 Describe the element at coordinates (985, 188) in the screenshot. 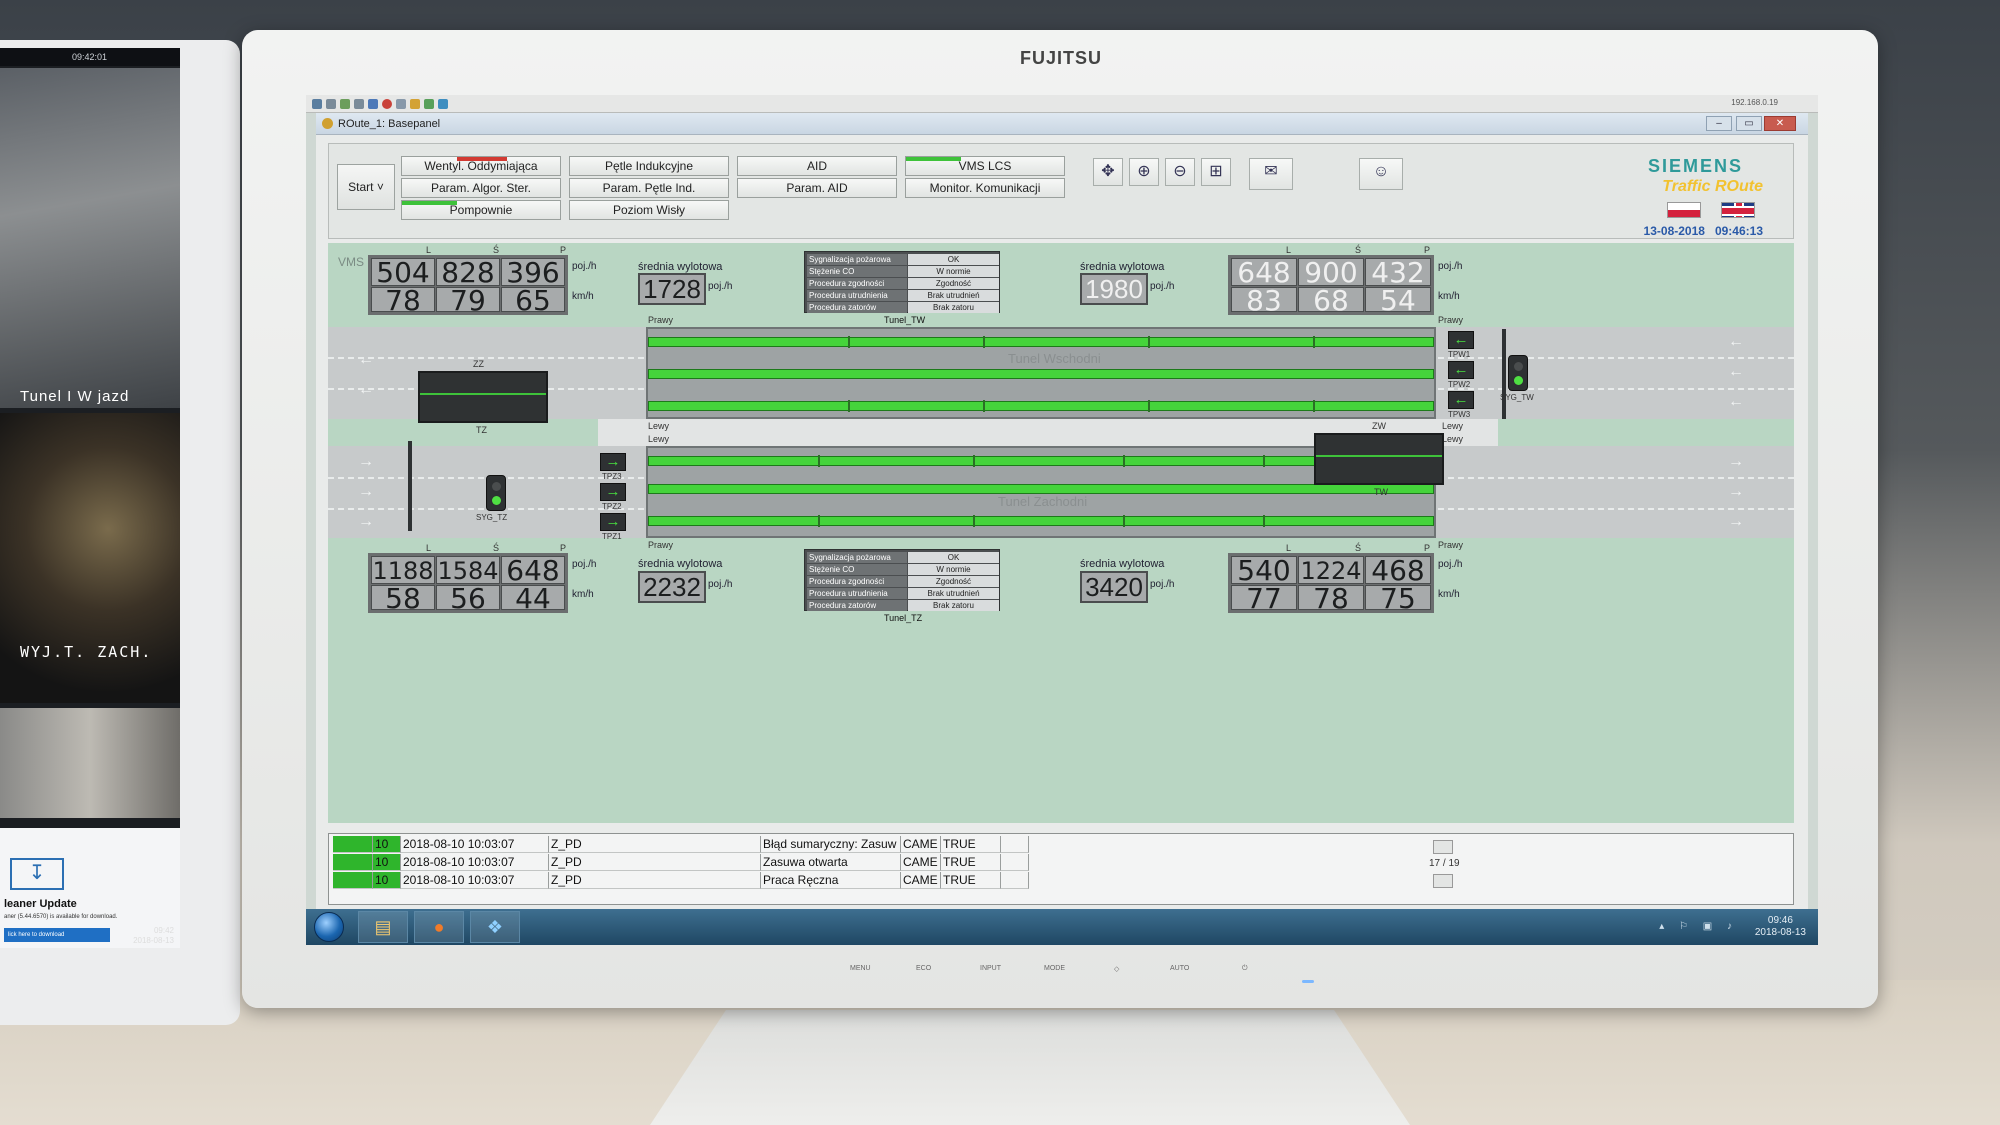

I see `btn-monitor-komunikacji: Monitor. Komunikacji` at that location.